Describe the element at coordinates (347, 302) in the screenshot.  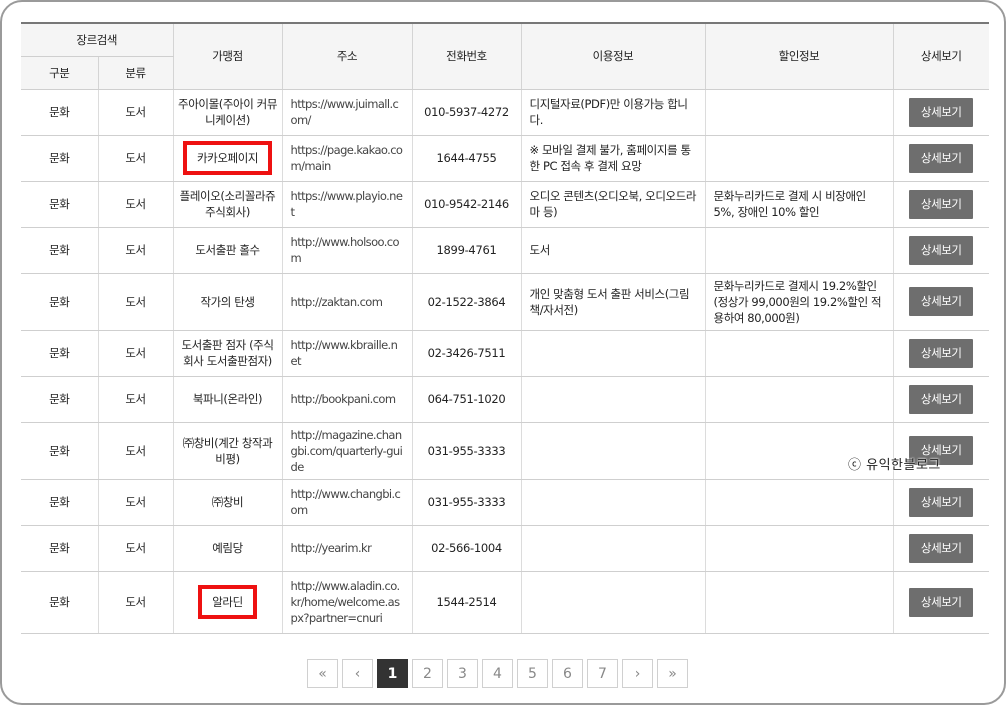
I see `address-cell: http://zaktan.com` at that location.